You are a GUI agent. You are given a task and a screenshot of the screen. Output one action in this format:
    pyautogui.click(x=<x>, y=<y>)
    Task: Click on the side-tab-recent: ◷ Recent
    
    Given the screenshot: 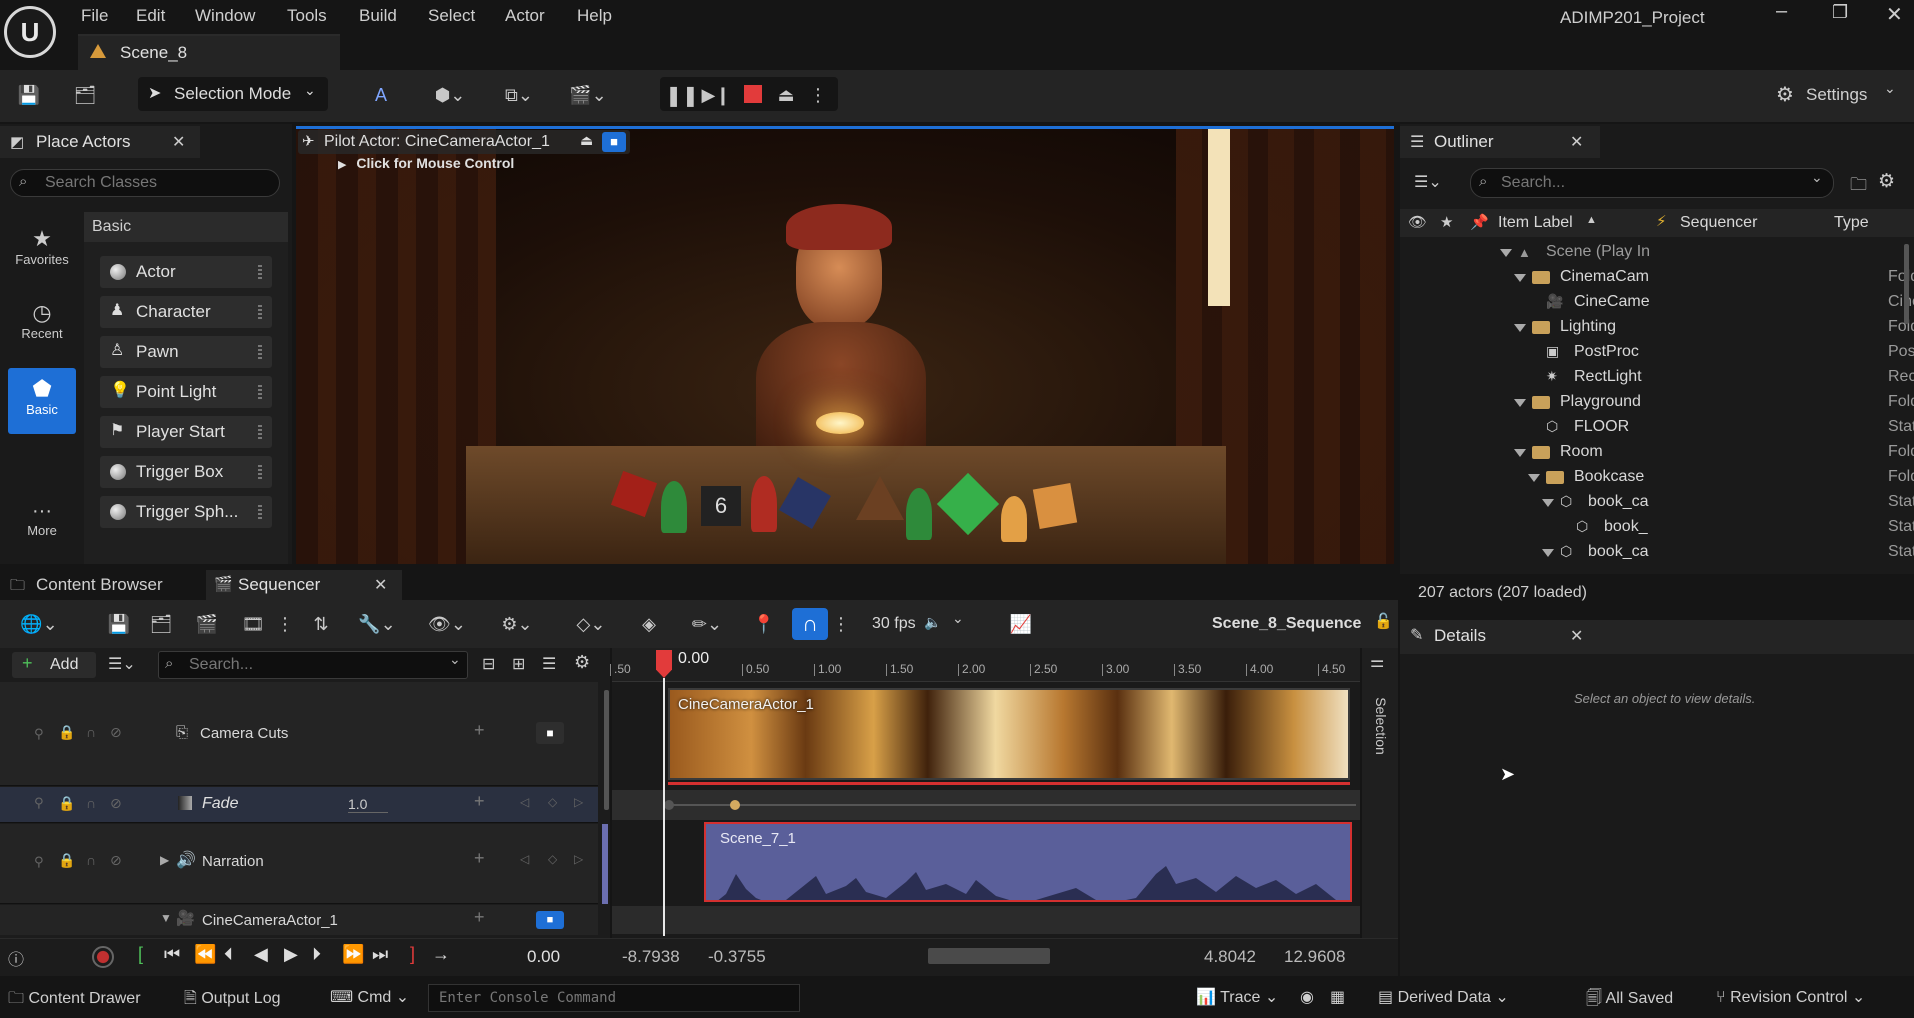 What is the action you would take?
    pyautogui.click(x=42, y=329)
    